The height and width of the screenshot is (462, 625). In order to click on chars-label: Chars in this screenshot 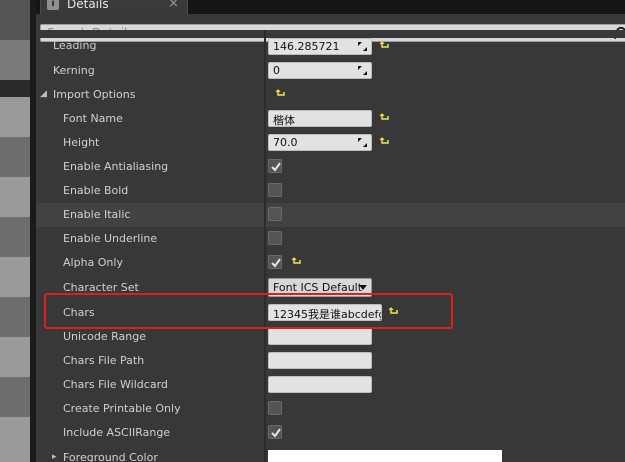, I will do `click(79, 312)`.